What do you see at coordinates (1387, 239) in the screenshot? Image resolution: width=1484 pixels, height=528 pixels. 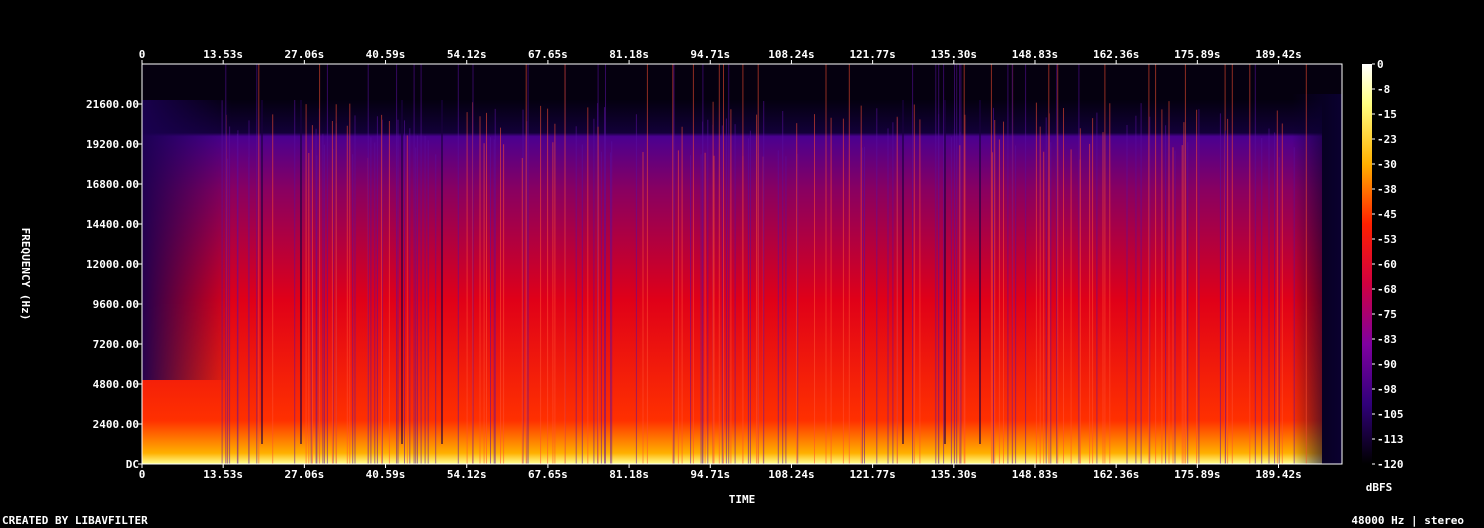 I see `colorbar-tick-label: -53` at bounding box center [1387, 239].